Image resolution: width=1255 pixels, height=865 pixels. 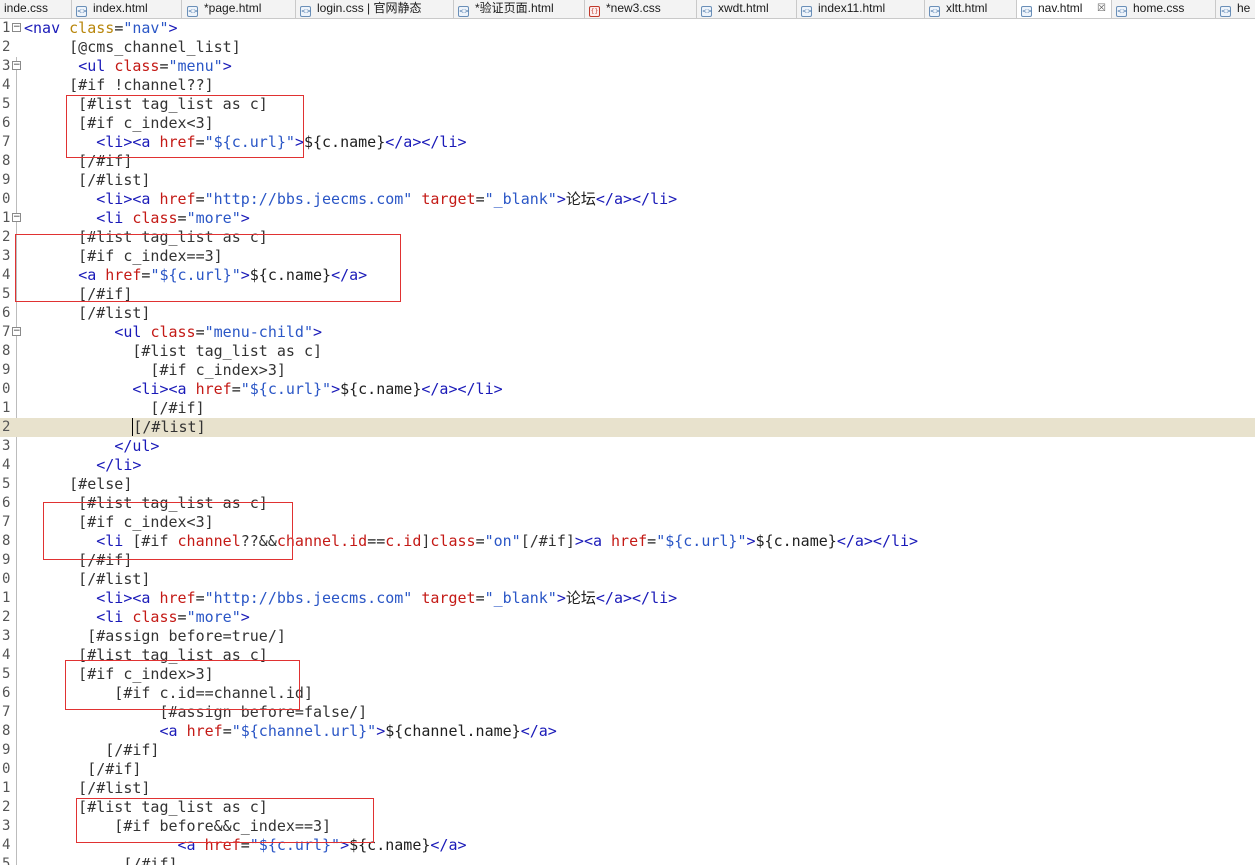 I want to click on close-tab-icon: ☒, so click(x=1101, y=8).